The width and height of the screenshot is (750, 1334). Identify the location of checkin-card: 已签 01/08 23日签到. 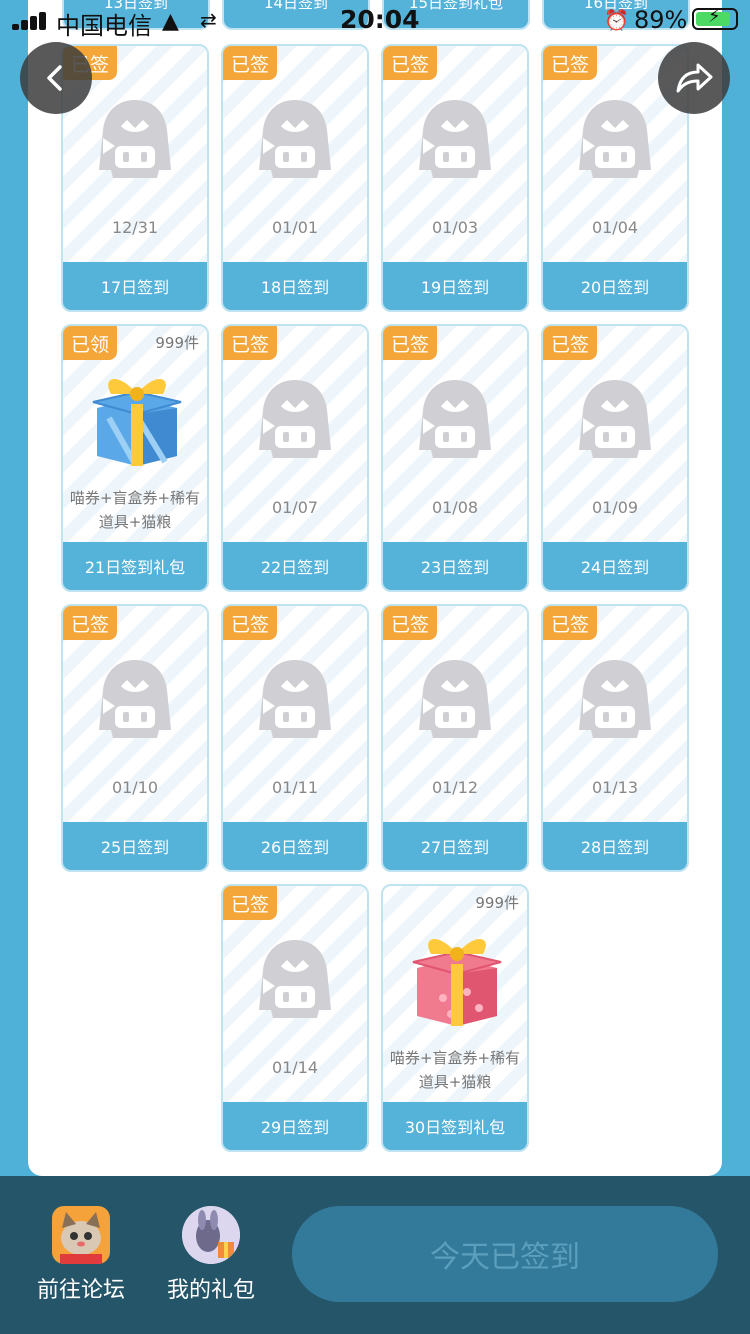
(455, 458).